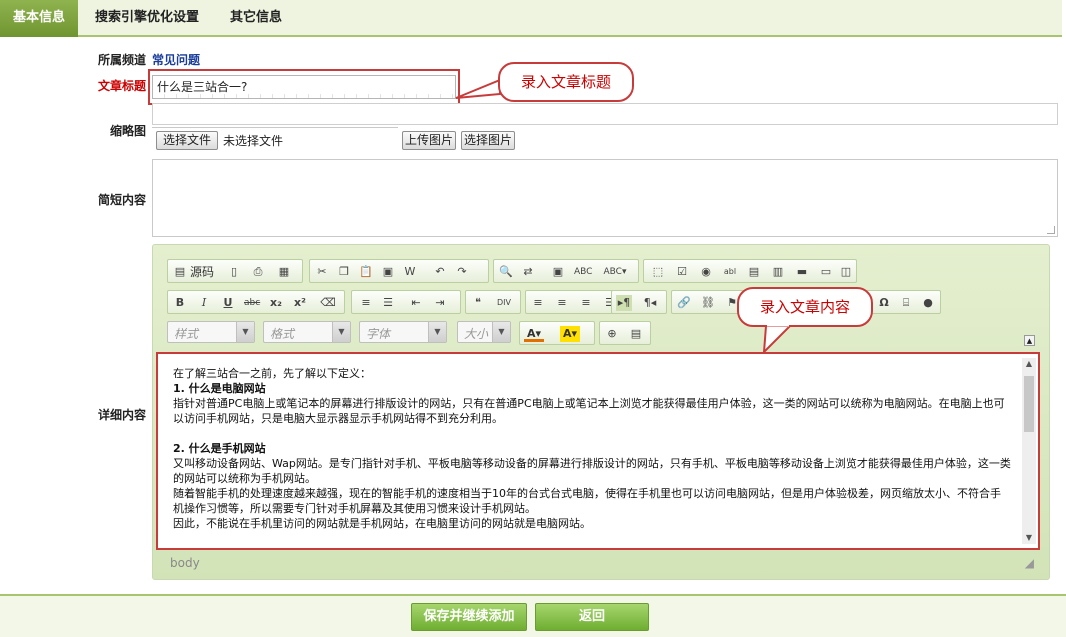 This screenshot has width=1066, height=637. Describe the element at coordinates (586, 303) in the screenshot. I see `align-right-icon: ≡` at that location.